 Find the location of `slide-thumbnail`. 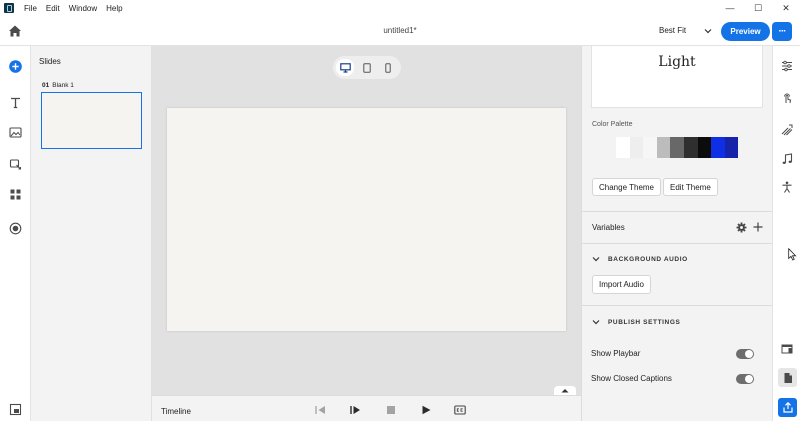

slide-thumbnail is located at coordinates (91, 120).